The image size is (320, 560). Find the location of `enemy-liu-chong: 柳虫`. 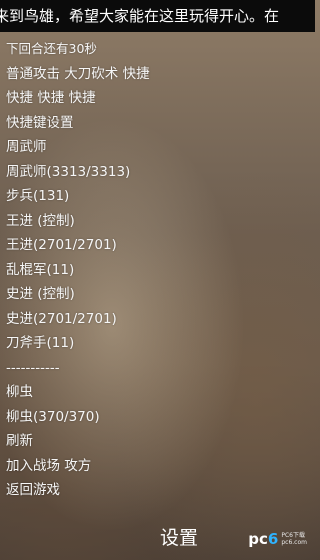

enemy-liu-chong: 柳虫 is located at coordinates (156, 392).